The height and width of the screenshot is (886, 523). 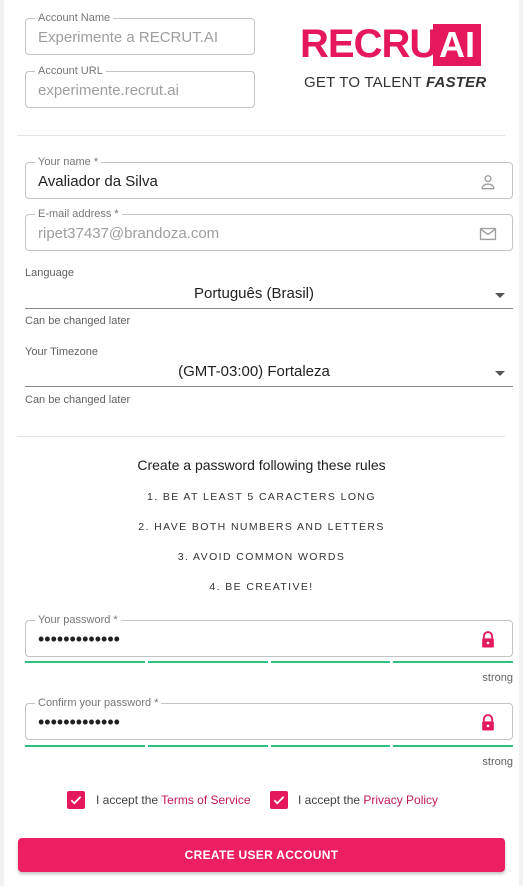 What do you see at coordinates (108, 91) in the screenshot?
I see `account-url-value: experimente.recrut.ai` at bounding box center [108, 91].